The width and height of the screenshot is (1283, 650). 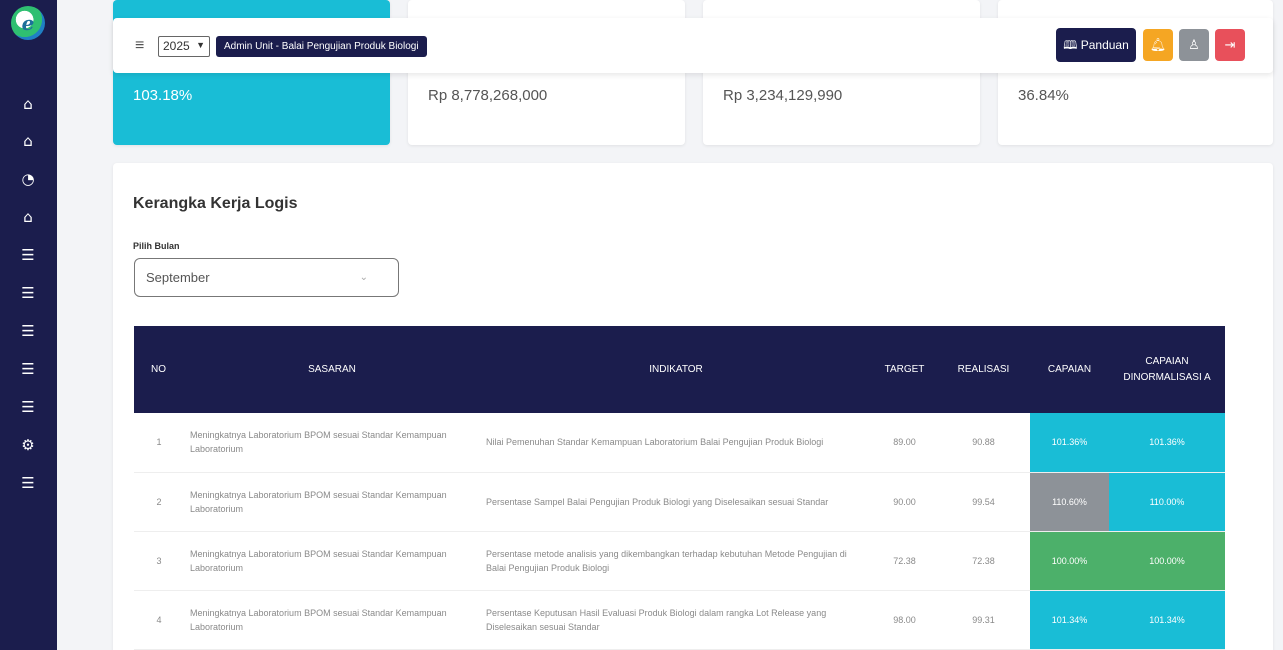 I want to click on month-select: September ⌄, so click(x=266, y=277).